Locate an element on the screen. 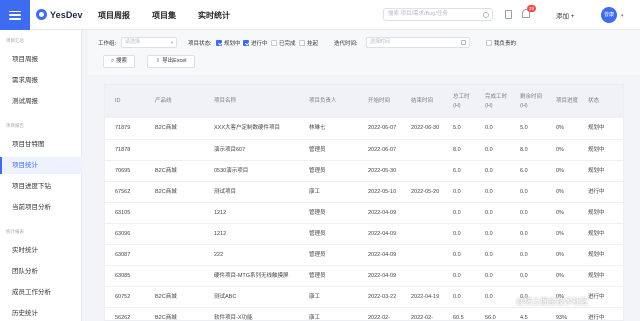 This screenshot has width=640, height=321. sidebar-item-gantt: 项目甘特图 is located at coordinates (41, 144).